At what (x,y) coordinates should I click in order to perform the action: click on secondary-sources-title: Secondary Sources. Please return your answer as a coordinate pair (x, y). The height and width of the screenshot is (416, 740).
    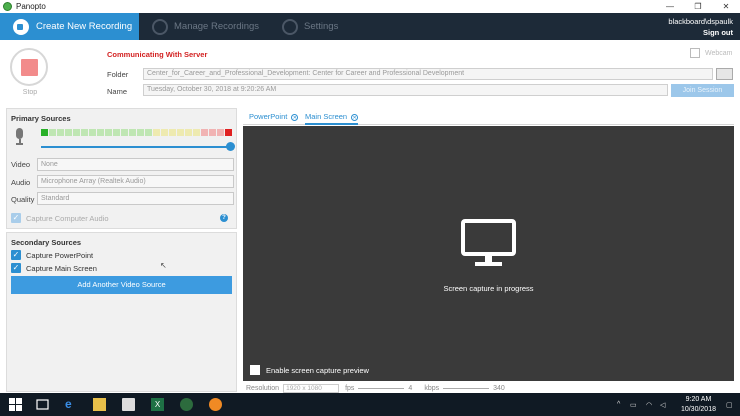
    Looking at the image, I should click on (46, 242).